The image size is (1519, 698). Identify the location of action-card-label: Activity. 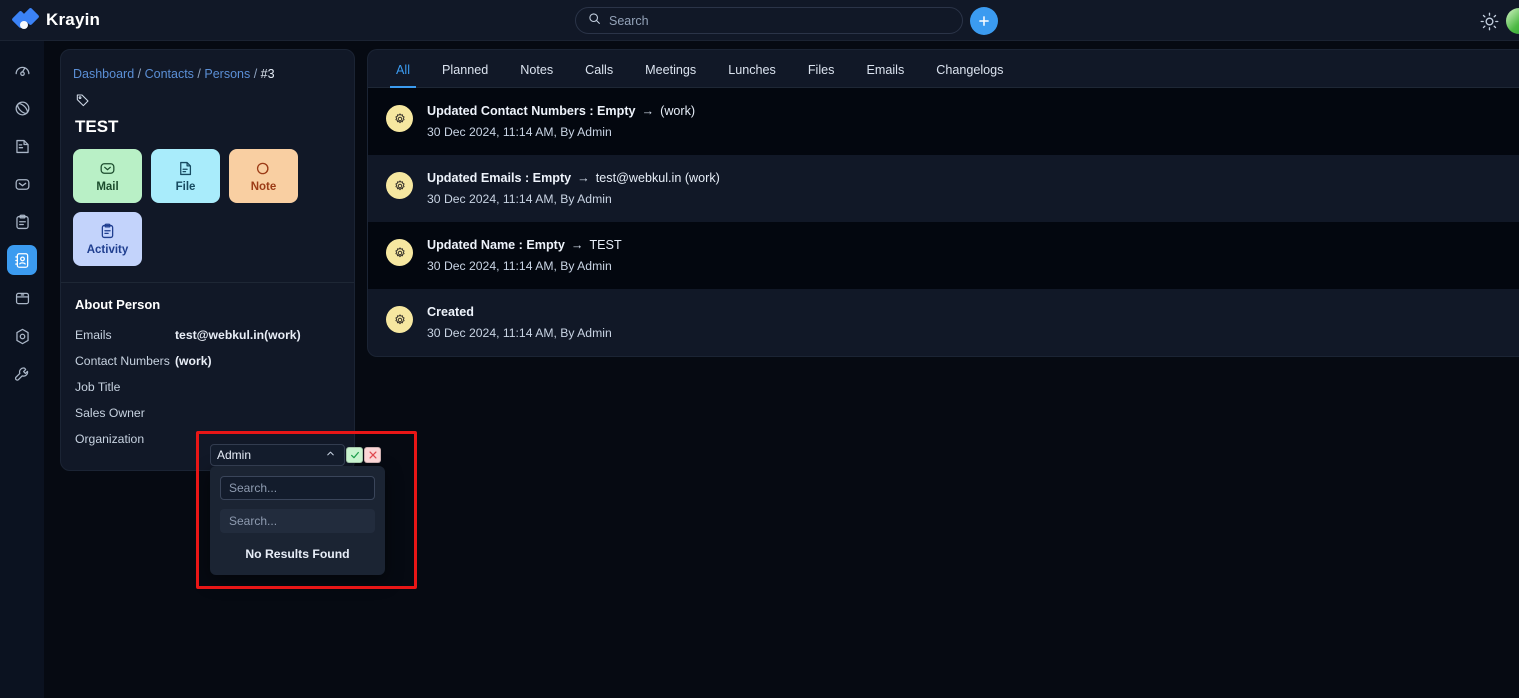
(107, 250).